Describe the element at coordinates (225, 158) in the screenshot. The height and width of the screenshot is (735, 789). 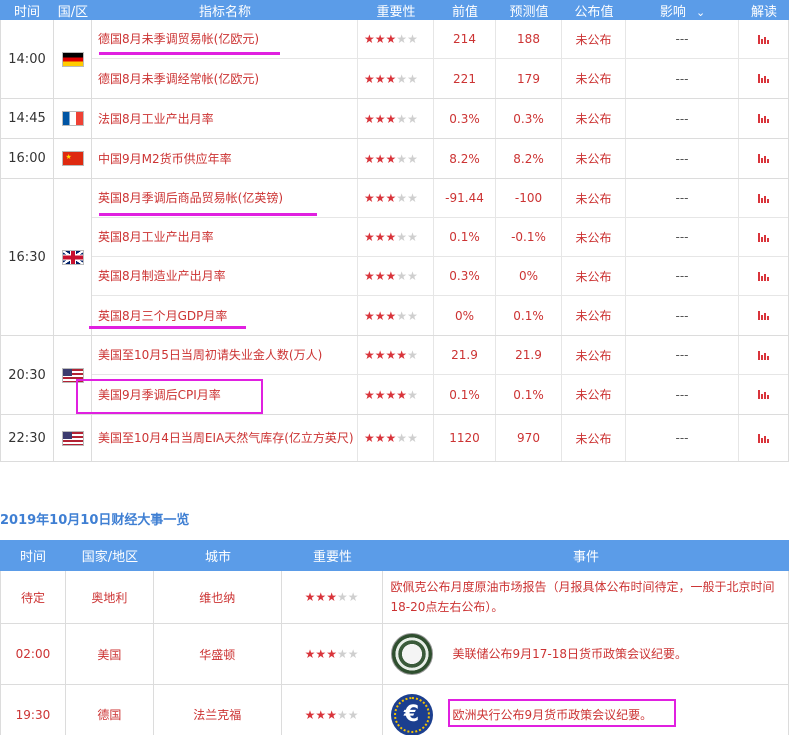
I see `indicator-link: 中国9月M2货币供应年率` at that location.